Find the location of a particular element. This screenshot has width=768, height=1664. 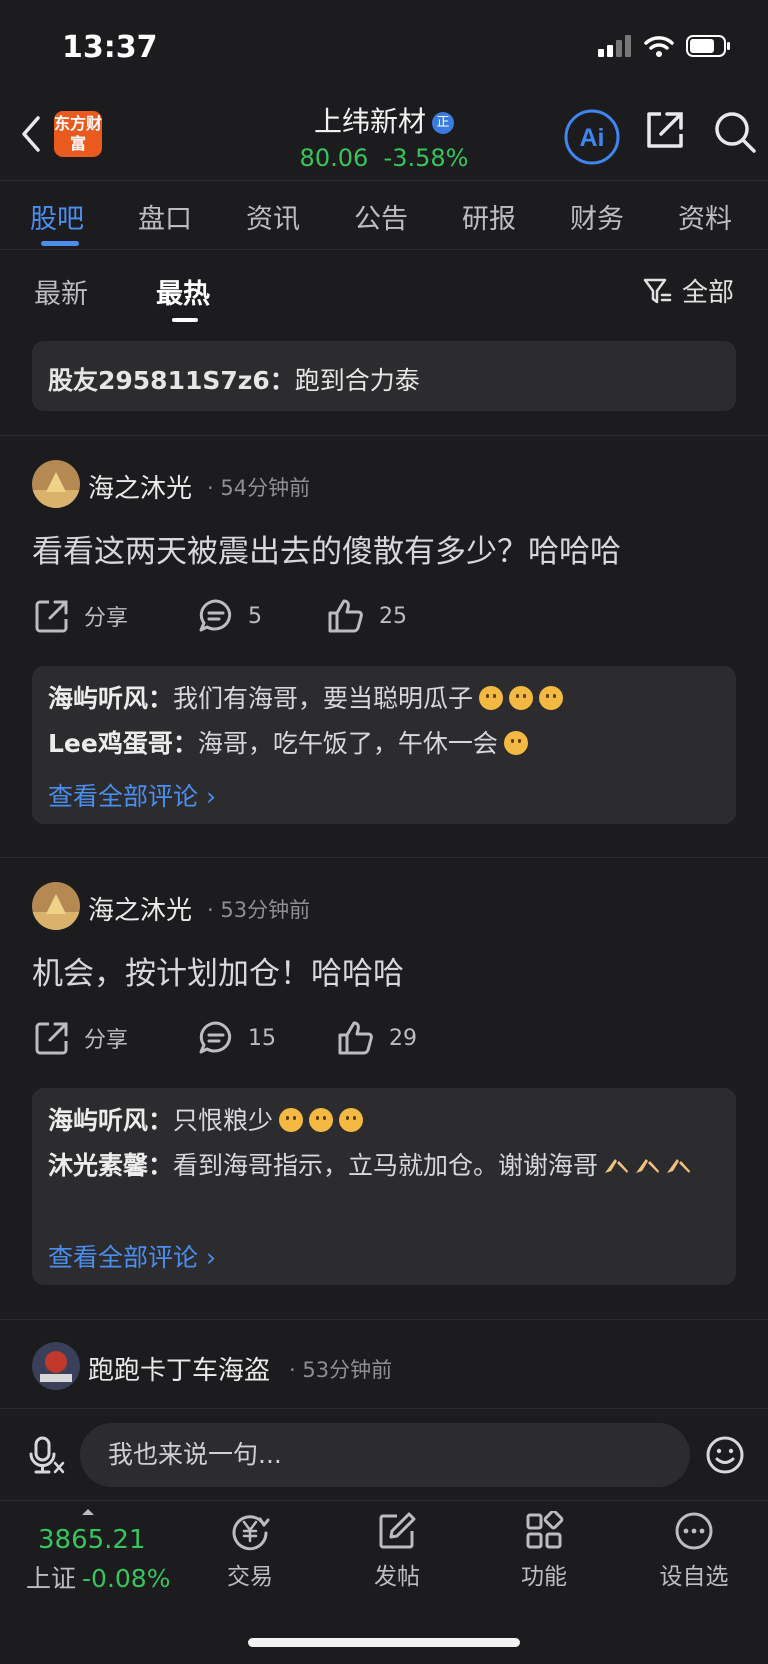

comment-author: 沐光素馨： is located at coordinates (111, 1165).